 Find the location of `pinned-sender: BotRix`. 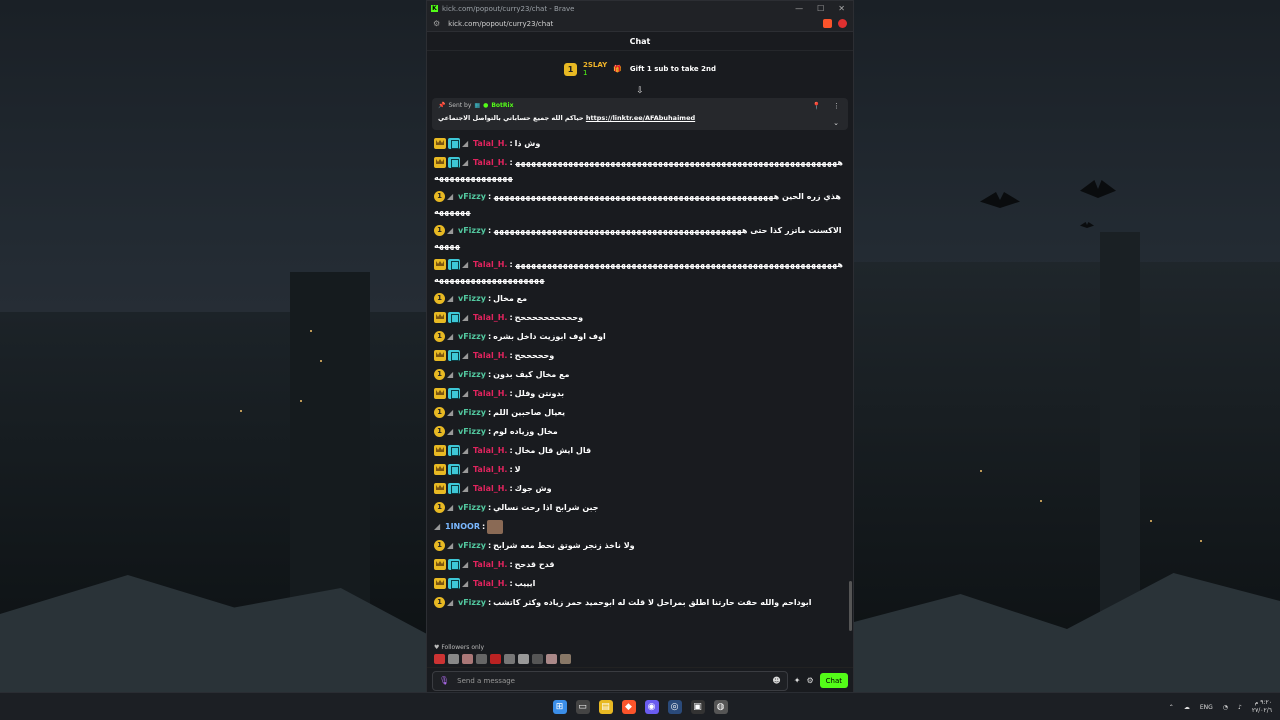

pinned-sender: BotRix is located at coordinates (502, 105).